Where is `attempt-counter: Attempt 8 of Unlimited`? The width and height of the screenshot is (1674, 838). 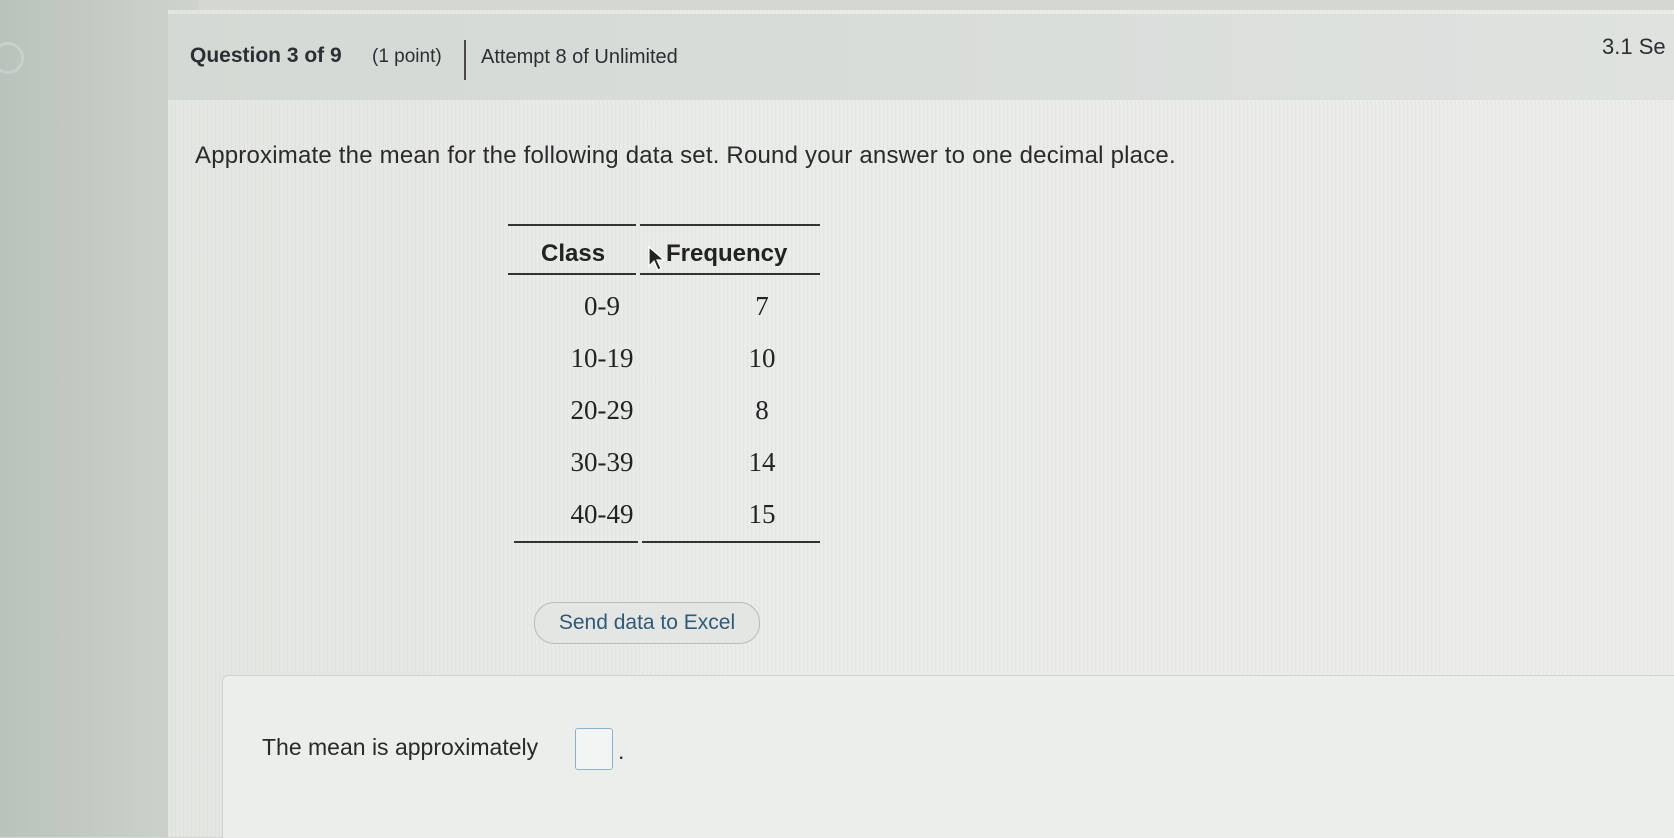 attempt-counter: Attempt 8 of Unlimited is located at coordinates (579, 57).